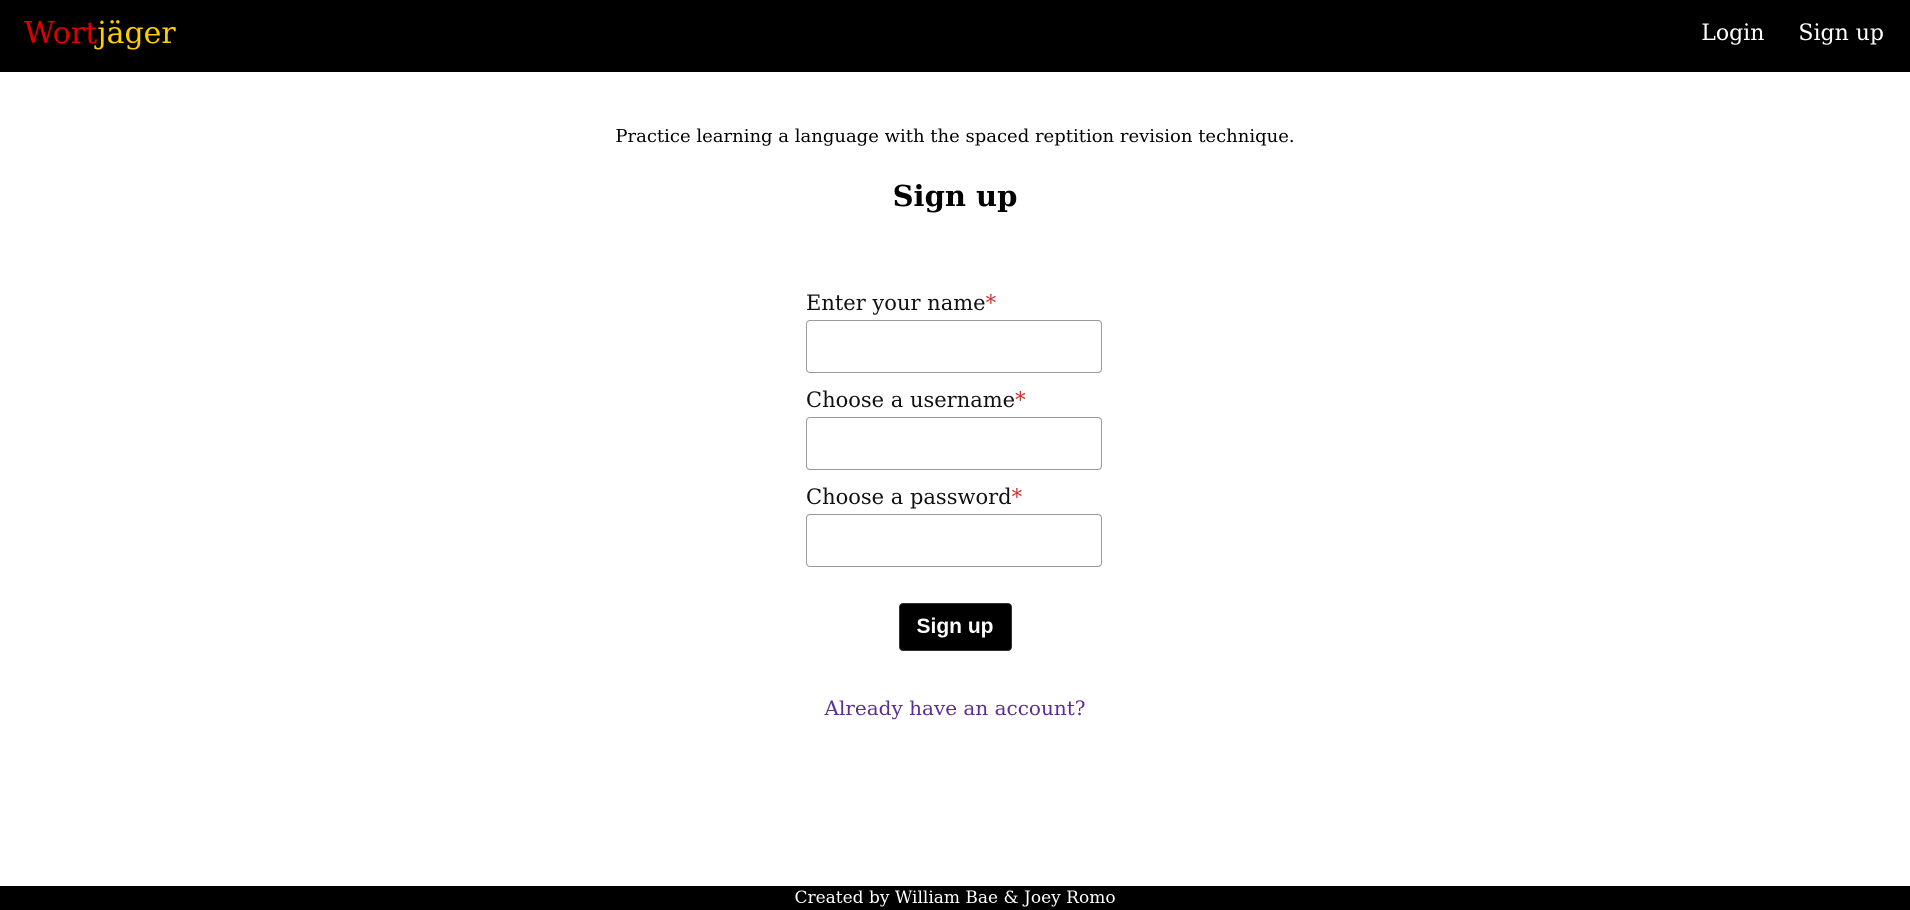  What do you see at coordinates (954, 443) in the screenshot?
I see `username-input` at bounding box center [954, 443].